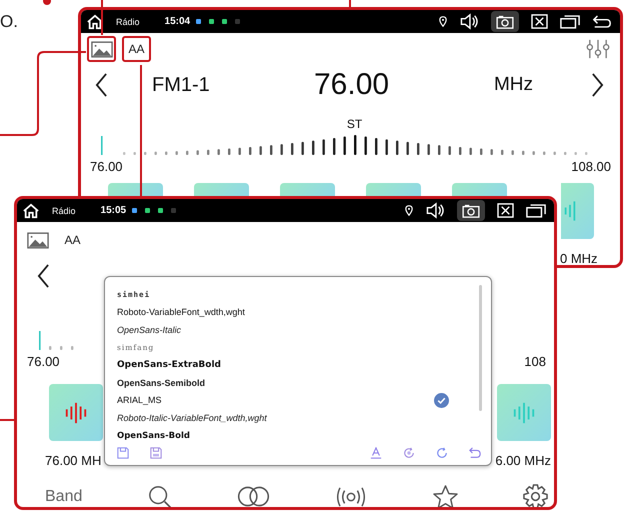 The width and height of the screenshot is (627, 511). Describe the element at coordinates (9, 22) in the screenshot. I see `page-text: O.` at that location.